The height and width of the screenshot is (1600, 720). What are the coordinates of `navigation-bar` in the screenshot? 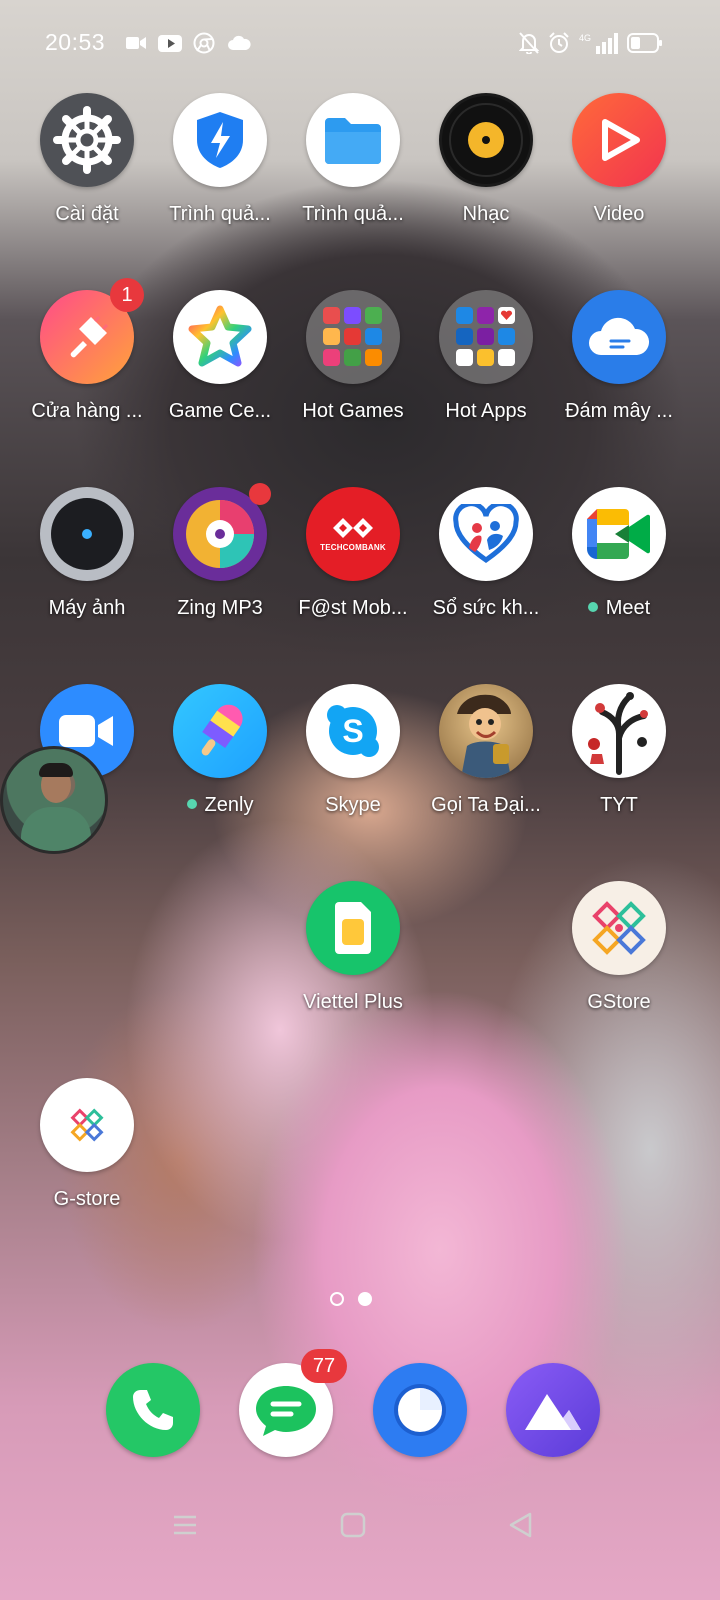 It's located at (360, 1525).